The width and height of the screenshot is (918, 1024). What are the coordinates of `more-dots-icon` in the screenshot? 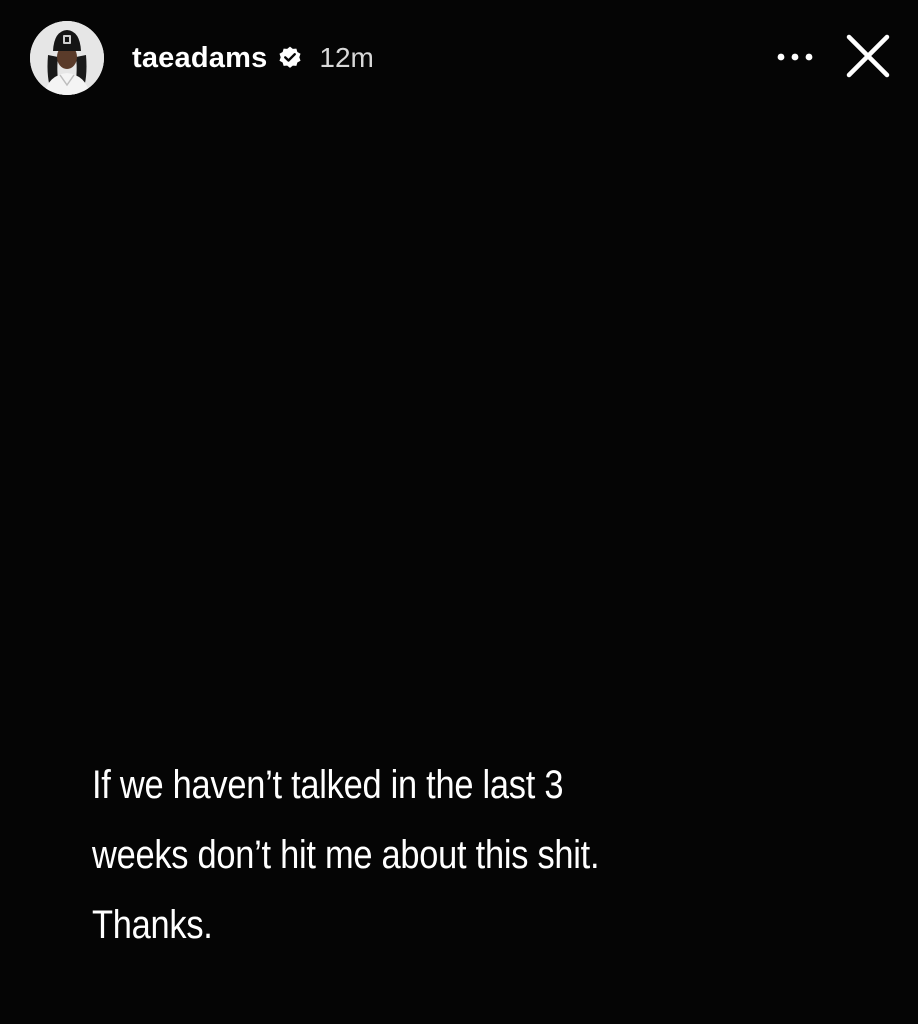 It's located at (795, 58).